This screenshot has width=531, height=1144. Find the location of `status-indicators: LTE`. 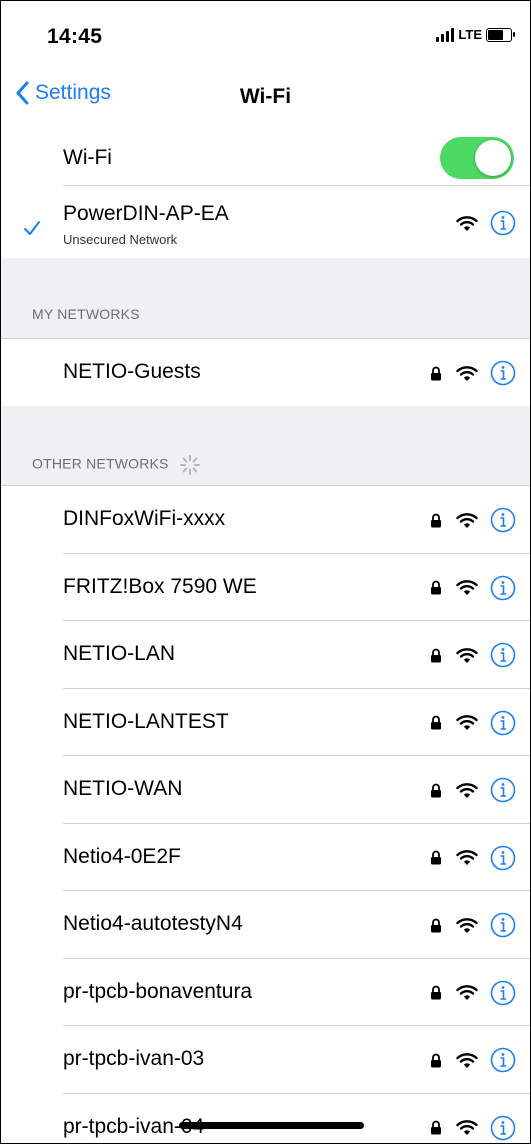

status-indicators: LTE is located at coordinates (475, 34).